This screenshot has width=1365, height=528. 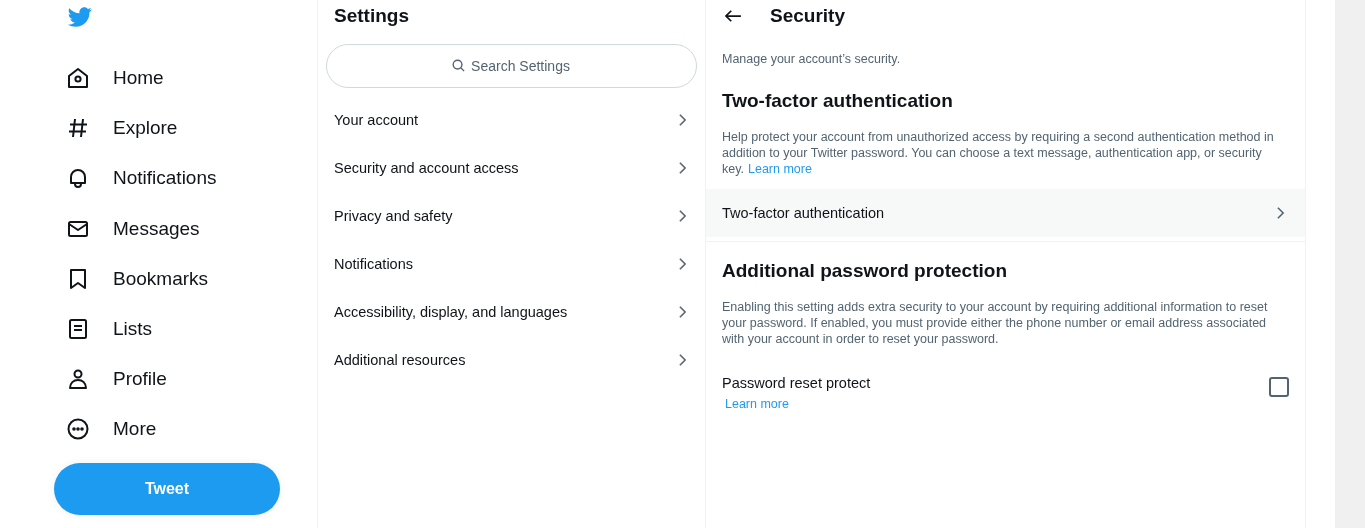 I want to click on back-arrow-icon, so click(x=733, y=16).